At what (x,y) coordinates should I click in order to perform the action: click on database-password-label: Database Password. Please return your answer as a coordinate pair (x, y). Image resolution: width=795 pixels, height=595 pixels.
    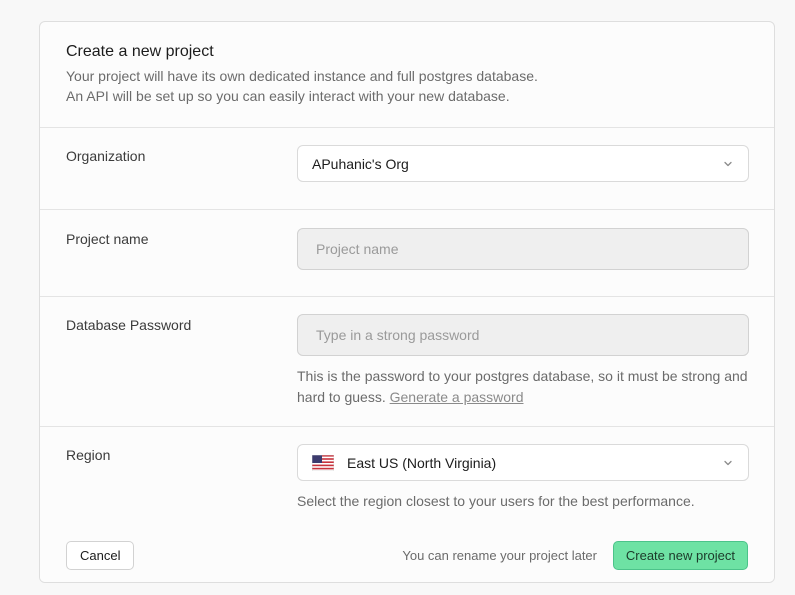
    Looking at the image, I should click on (129, 325).